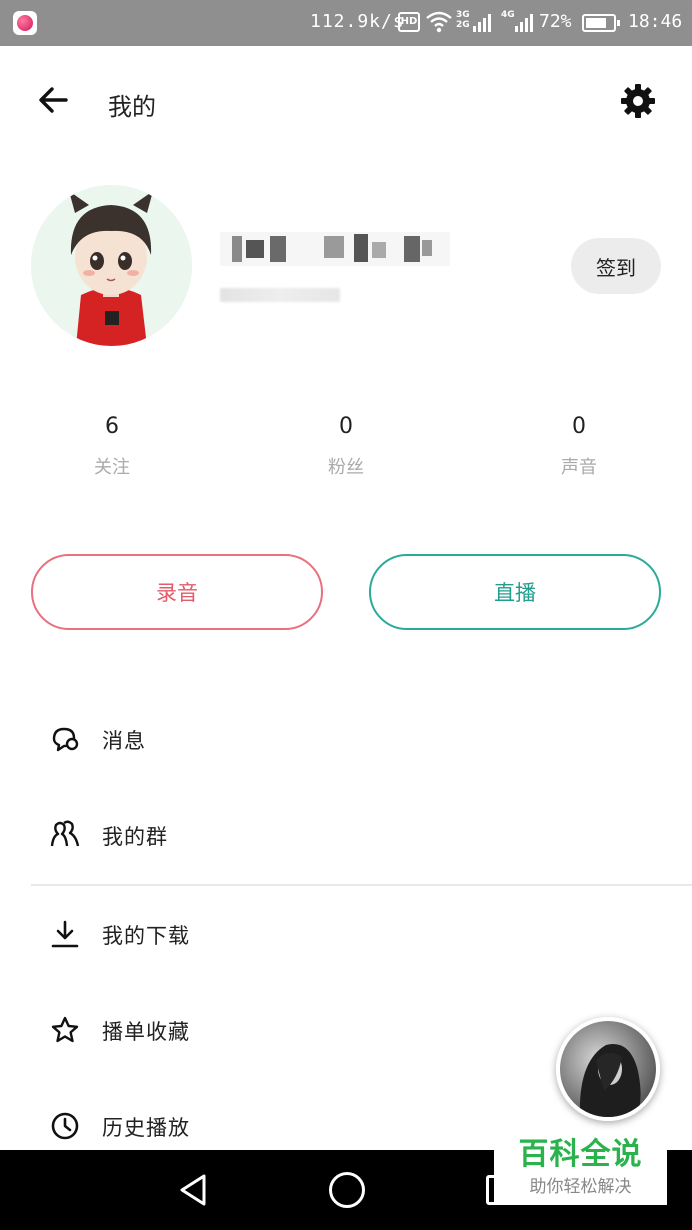  I want to click on menu-item-playlist-favorites-label: 播单收藏, so click(146, 1032).